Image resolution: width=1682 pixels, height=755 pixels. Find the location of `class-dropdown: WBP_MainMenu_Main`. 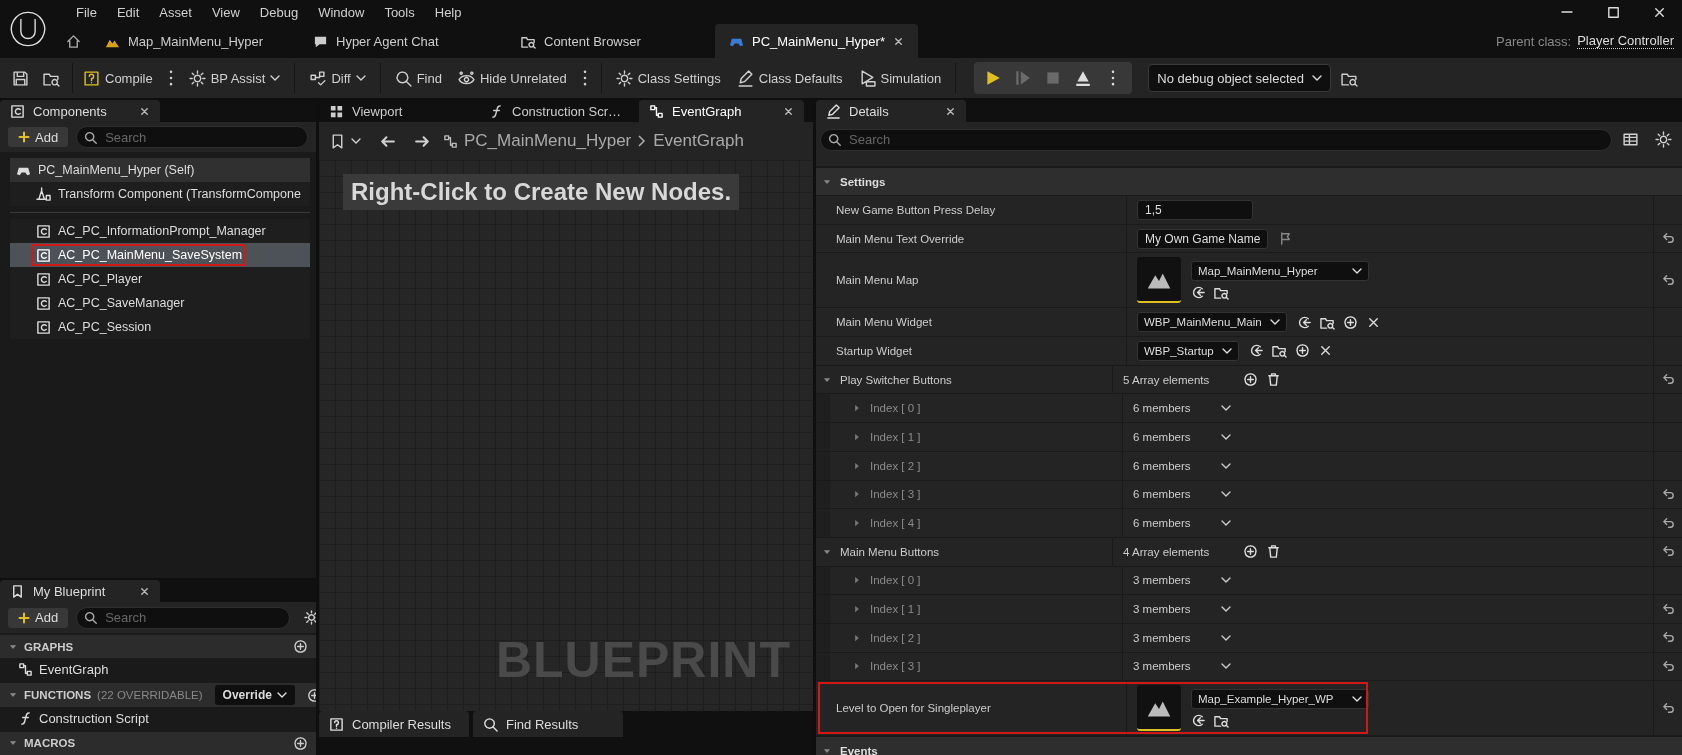

class-dropdown: WBP_MainMenu_Main is located at coordinates (1212, 322).